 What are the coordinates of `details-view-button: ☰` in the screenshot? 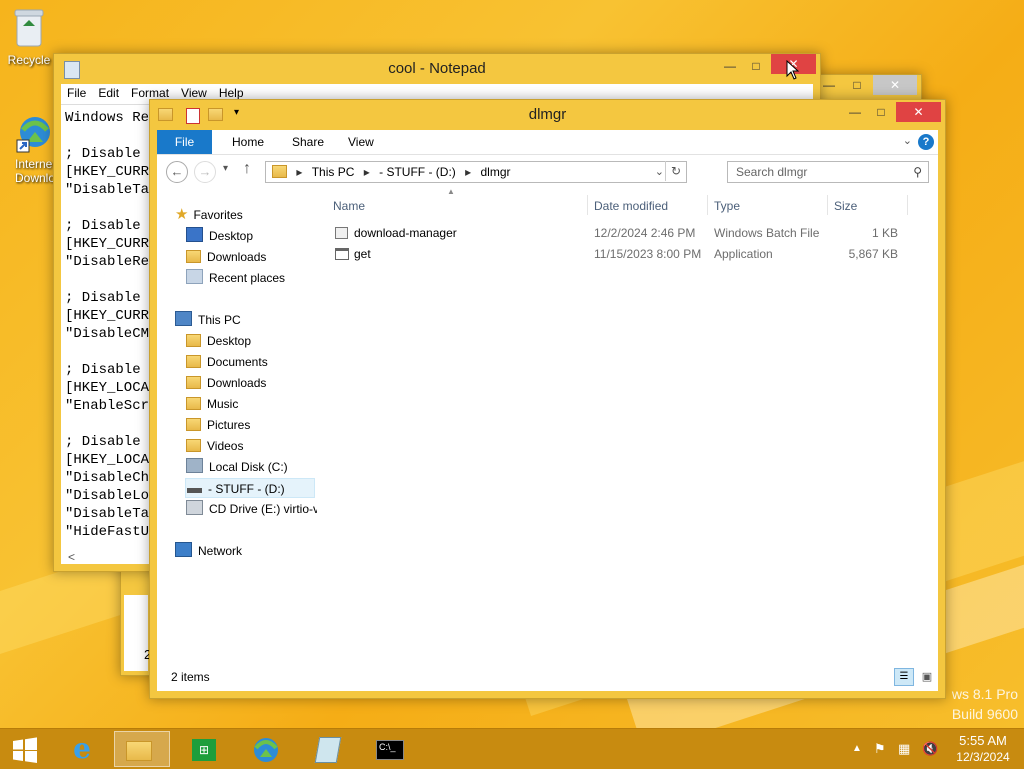 It's located at (904, 677).